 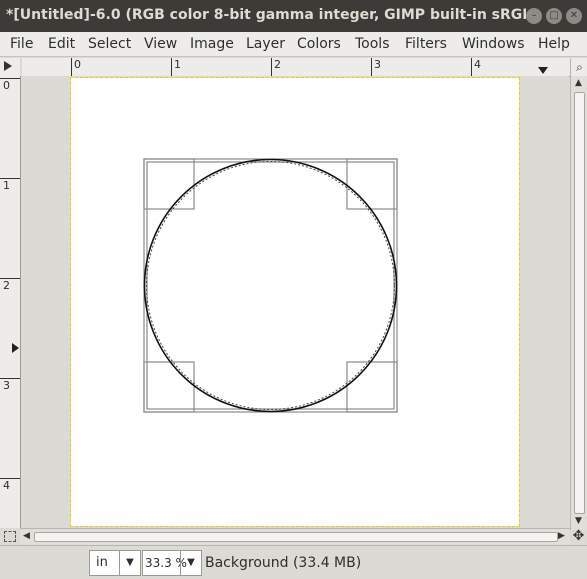 What do you see at coordinates (561, 536) in the screenshot?
I see `scroll-right-icon: ▶` at bounding box center [561, 536].